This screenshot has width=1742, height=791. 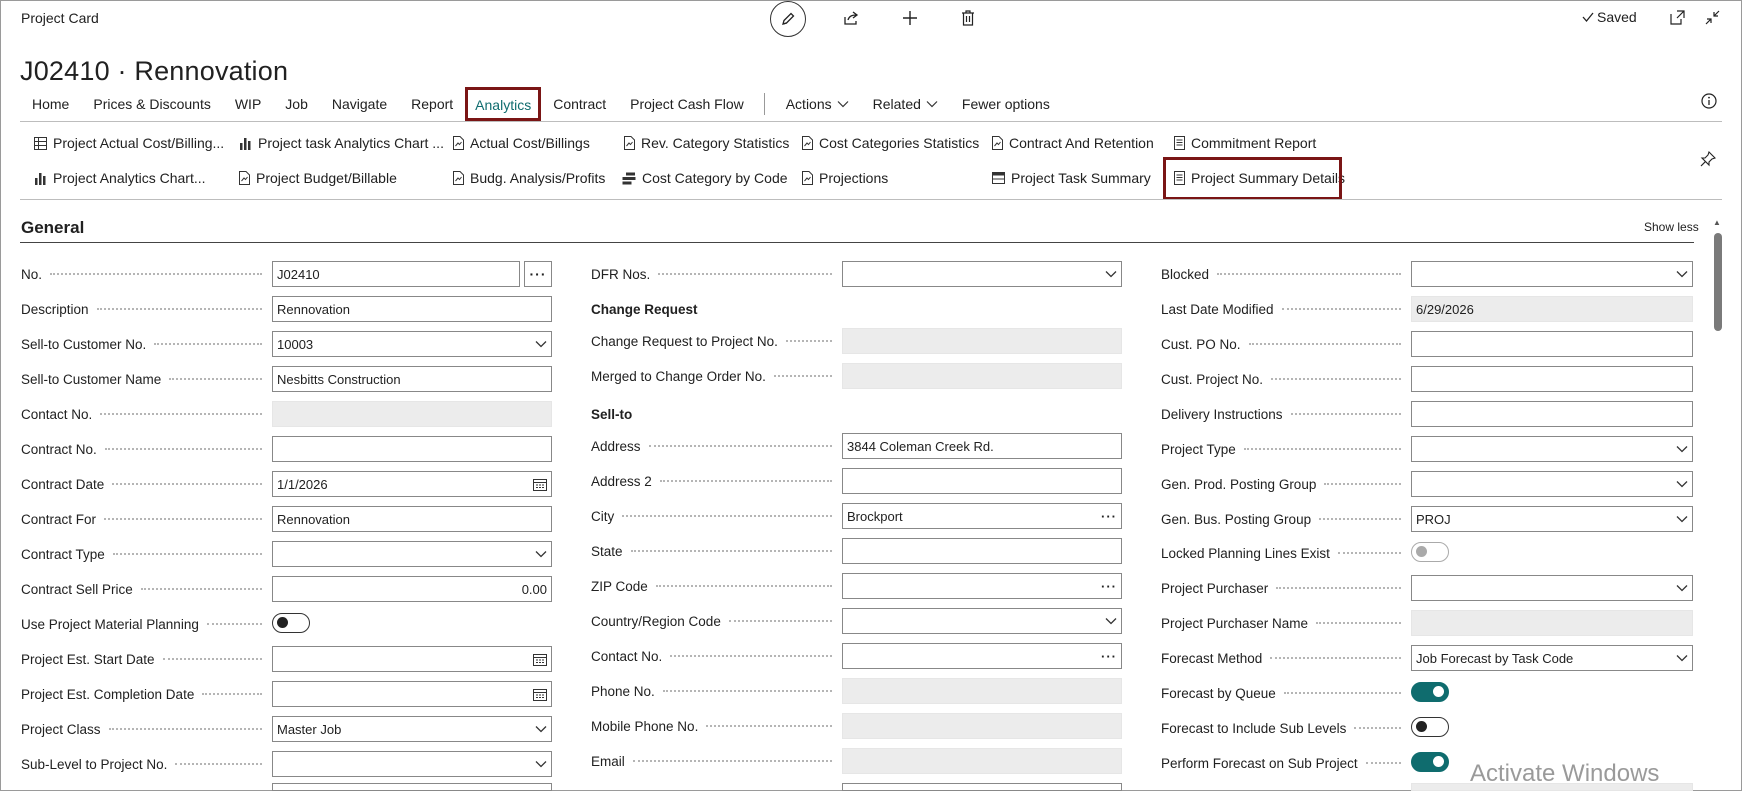 I want to click on input-field: 0.00, so click(x=412, y=589).